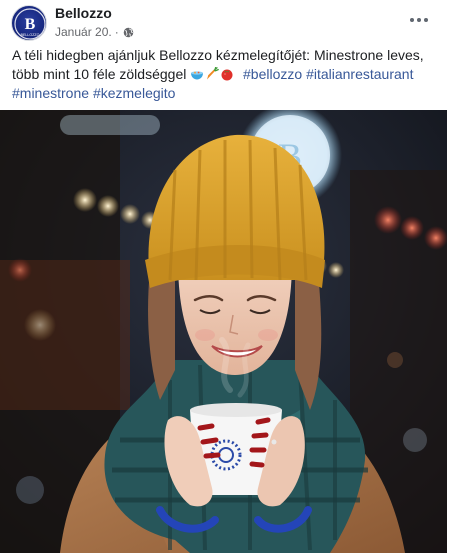 This screenshot has height=553, width=450. What do you see at coordinates (225, 22) in the screenshot?
I see `post-header: B BELLOZZO Bellozzo Január 20. ·` at bounding box center [225, 22].